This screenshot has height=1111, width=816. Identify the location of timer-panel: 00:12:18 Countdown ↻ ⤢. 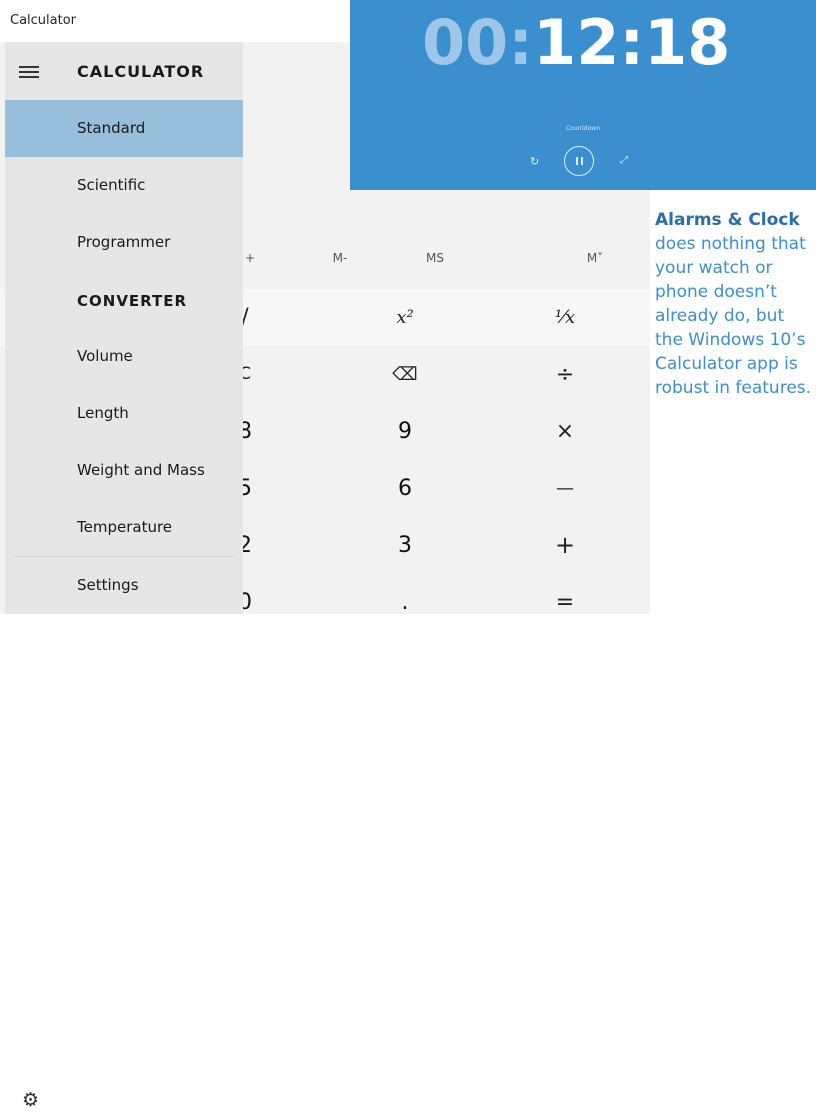
(583, 95).